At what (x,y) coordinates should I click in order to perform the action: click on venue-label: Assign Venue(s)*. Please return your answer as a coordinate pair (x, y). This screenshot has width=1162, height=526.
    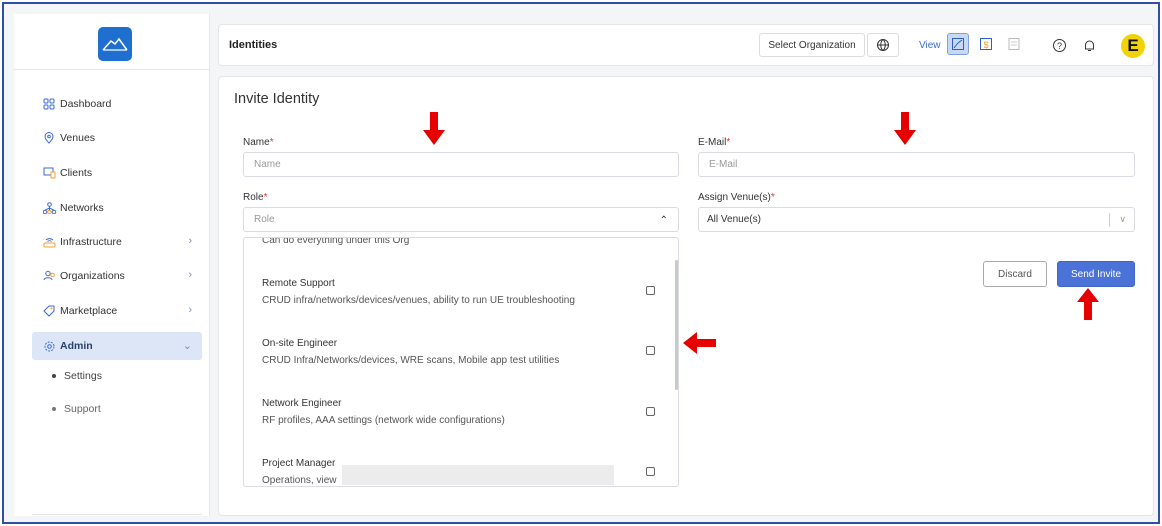
    Looking at the image, I should click on (736, 197).